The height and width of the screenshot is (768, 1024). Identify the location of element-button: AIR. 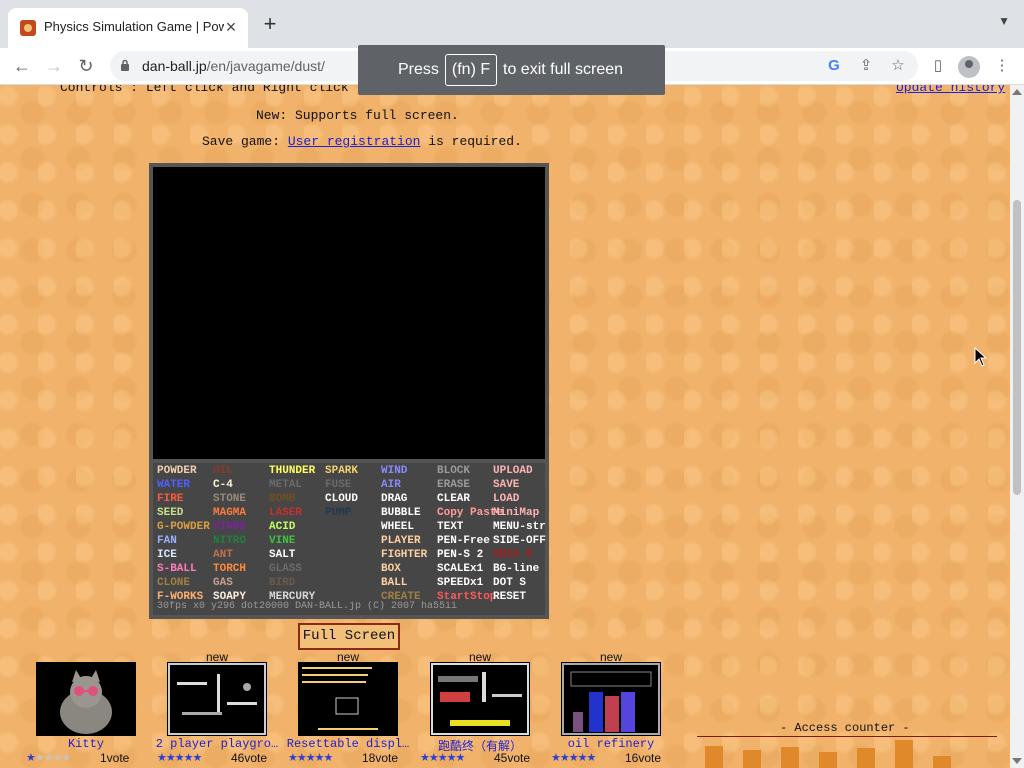
(391, 485).